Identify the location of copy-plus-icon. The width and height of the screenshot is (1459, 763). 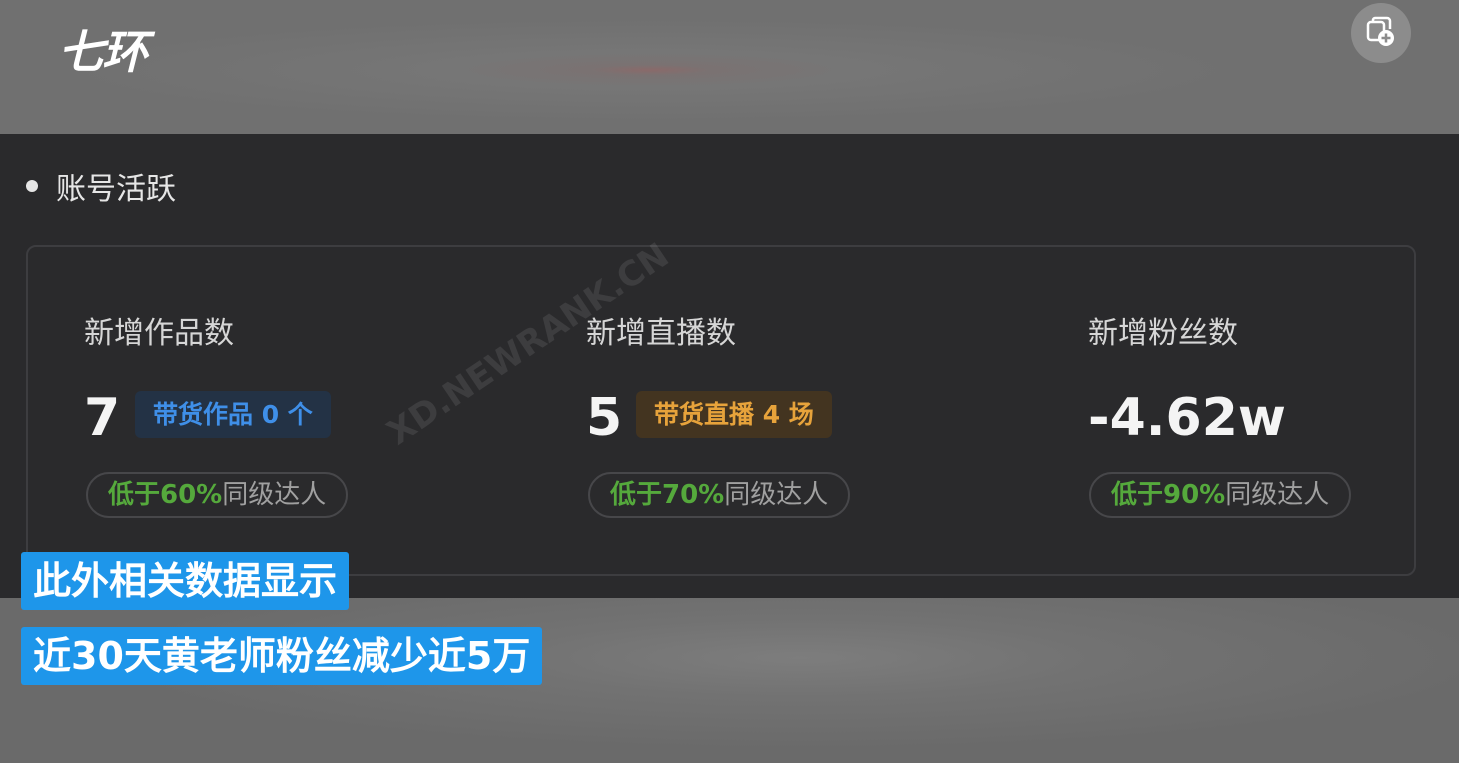
(1380, 31).